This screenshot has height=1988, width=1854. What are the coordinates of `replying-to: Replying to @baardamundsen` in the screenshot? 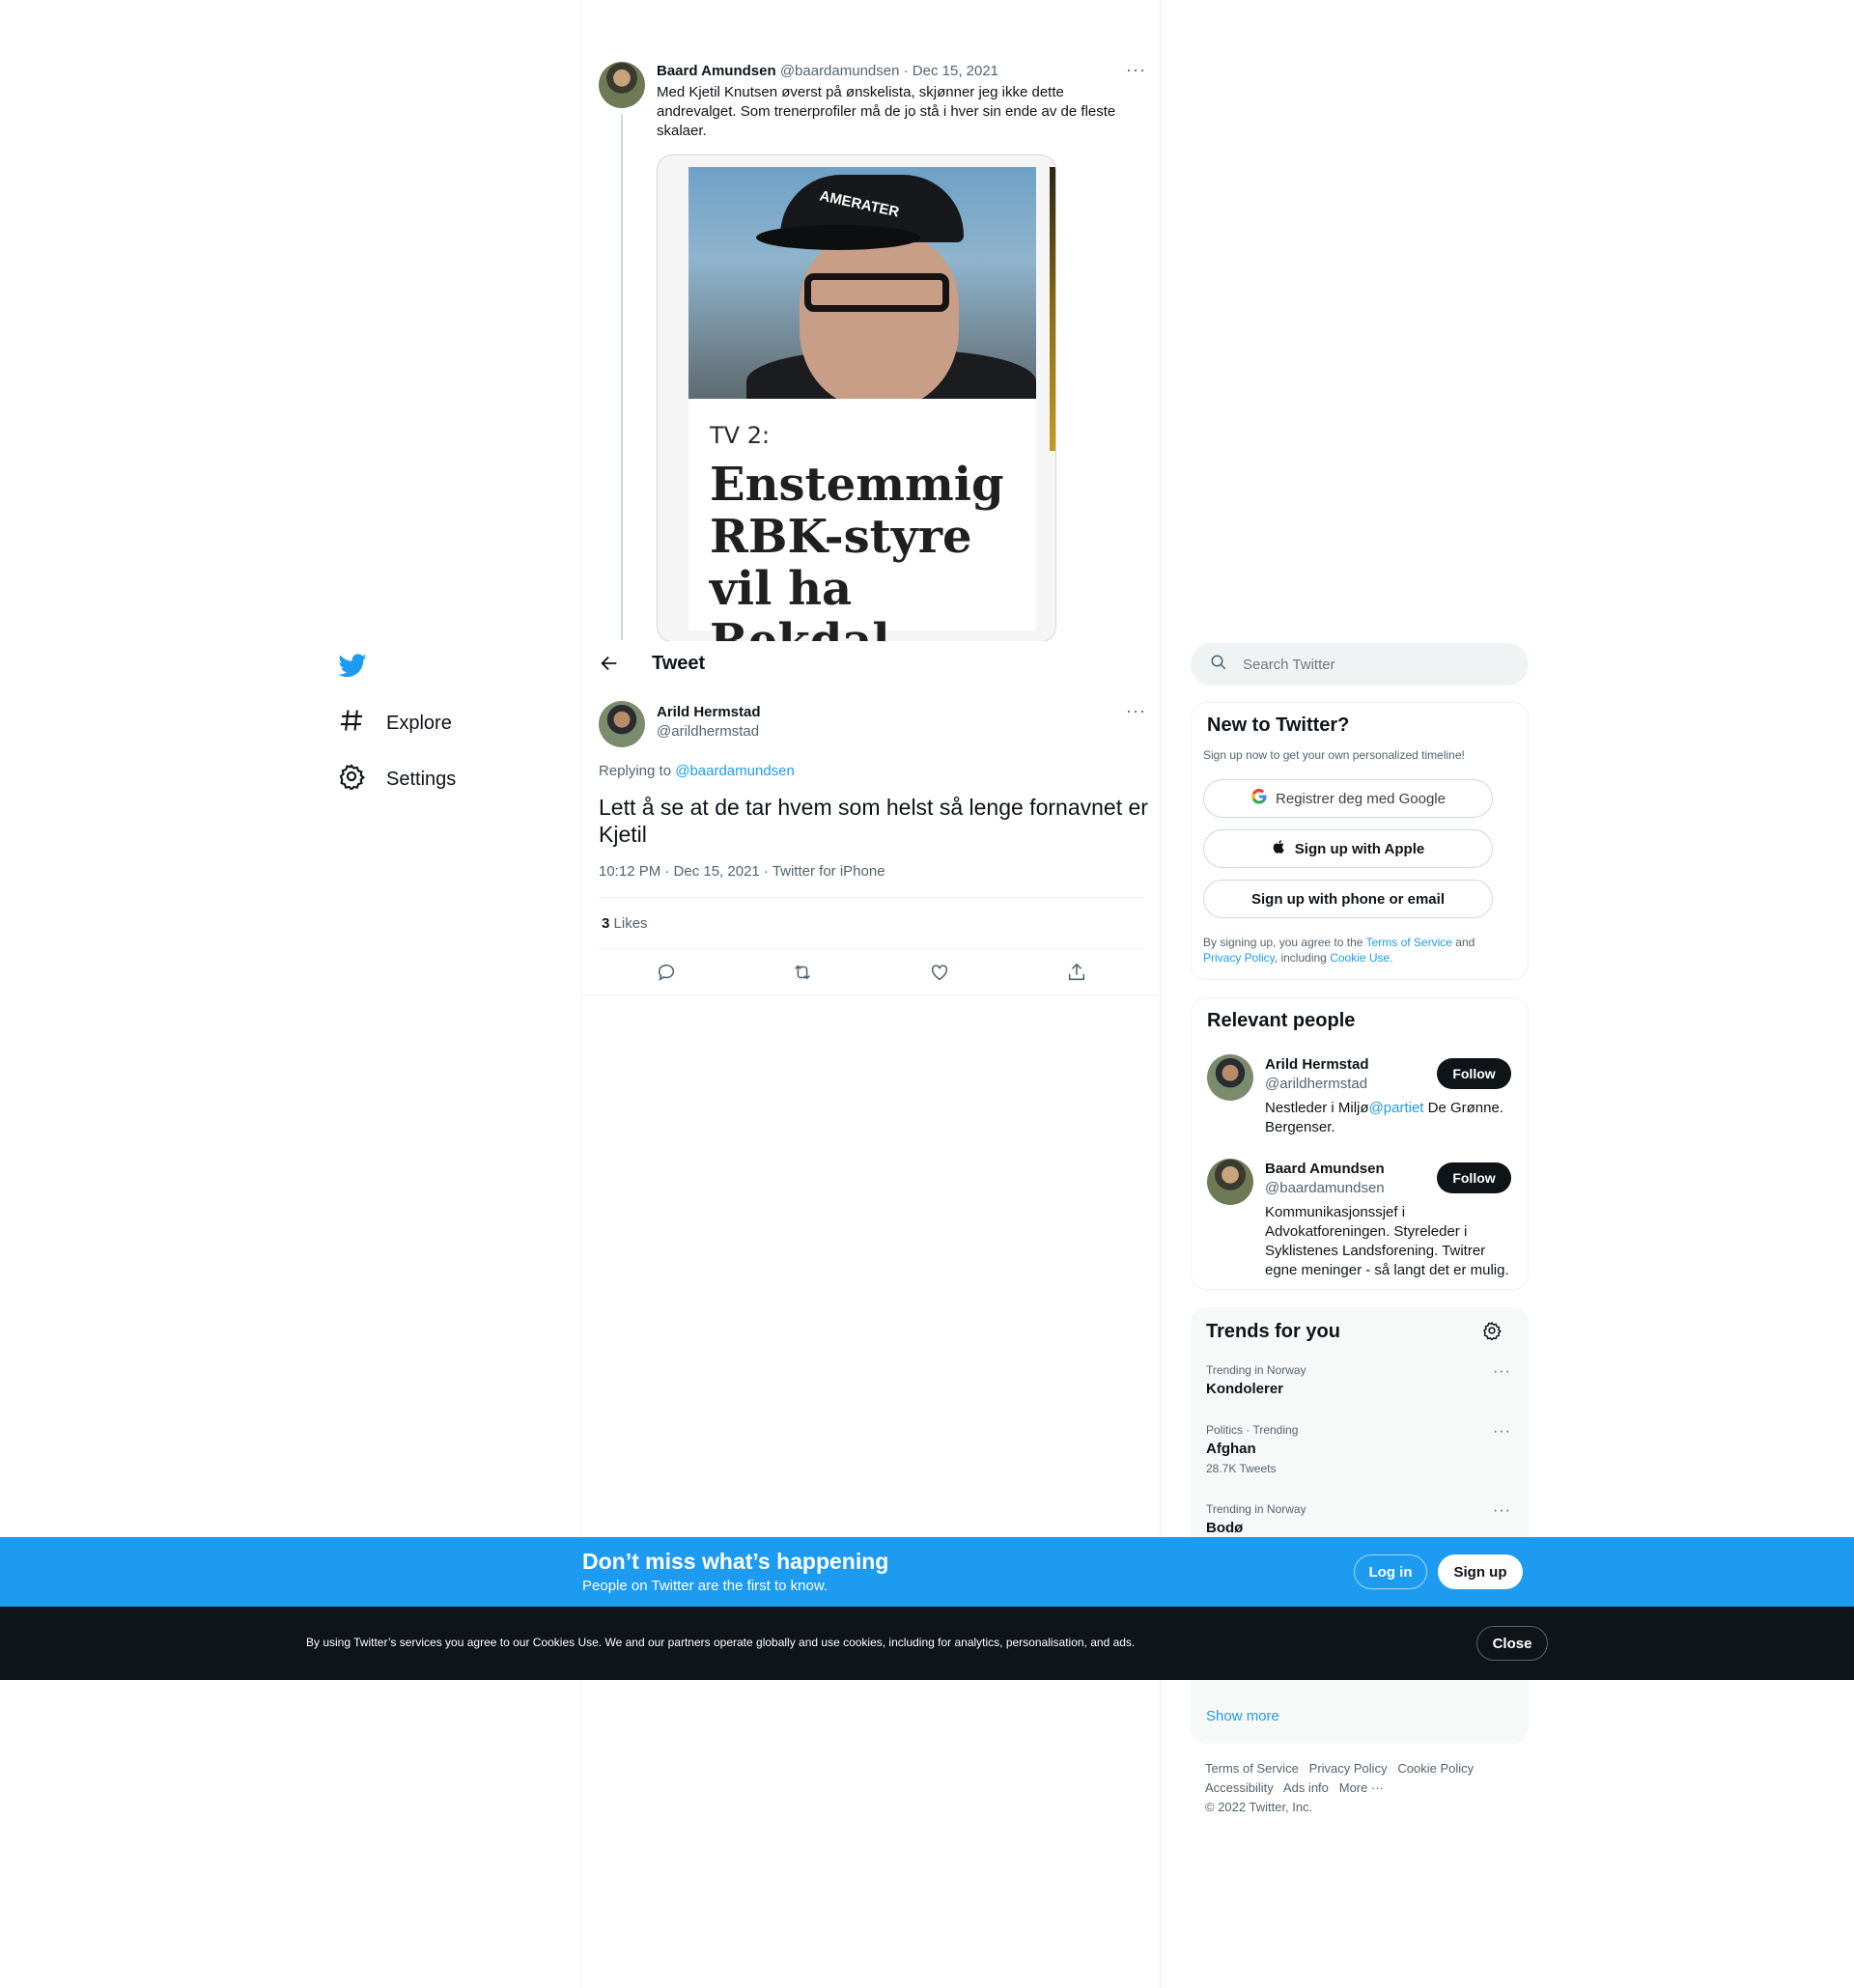 It's located at (697, 771).